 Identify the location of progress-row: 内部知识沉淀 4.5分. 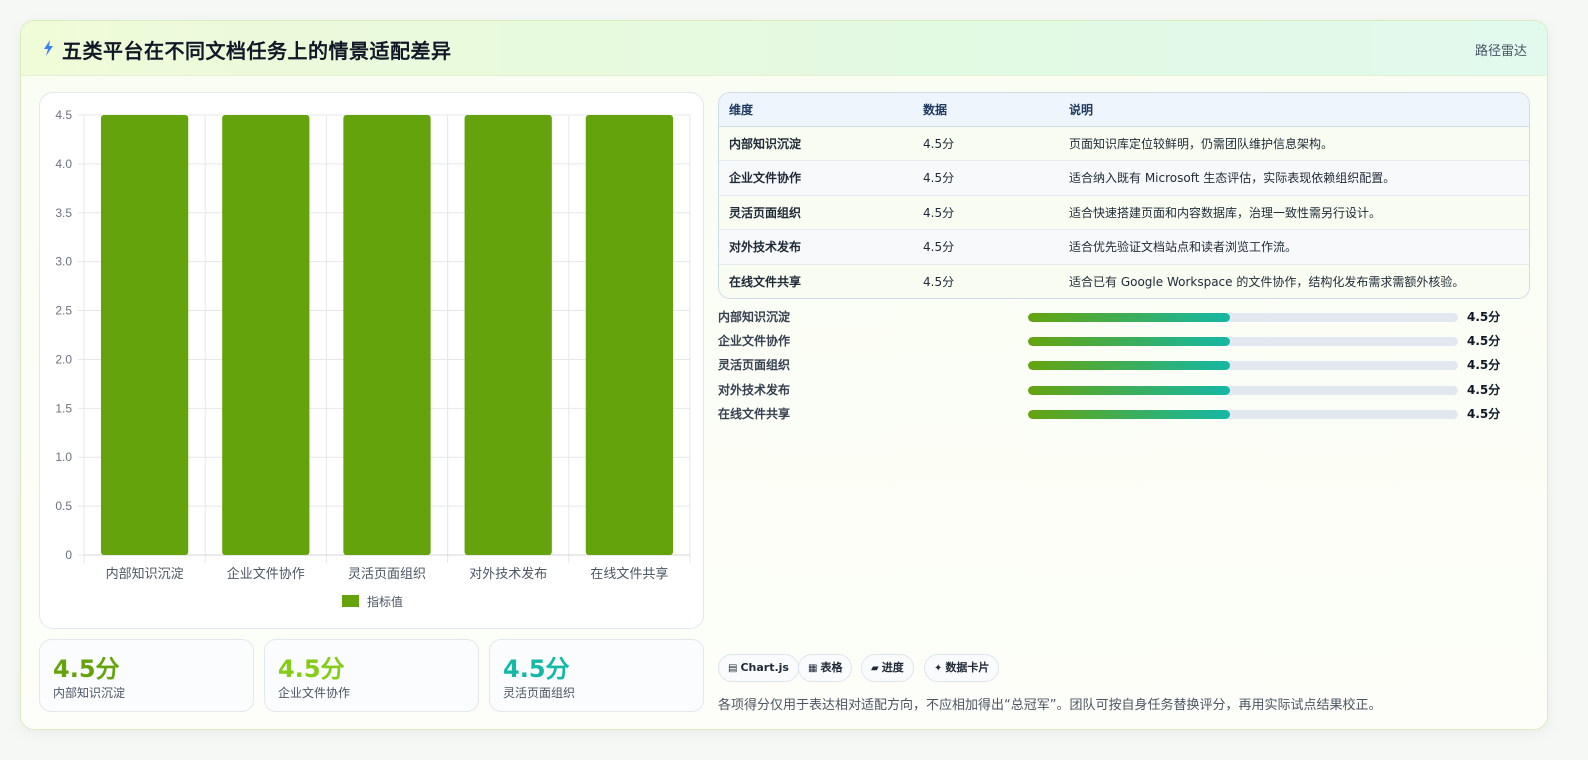
(1118, 317).